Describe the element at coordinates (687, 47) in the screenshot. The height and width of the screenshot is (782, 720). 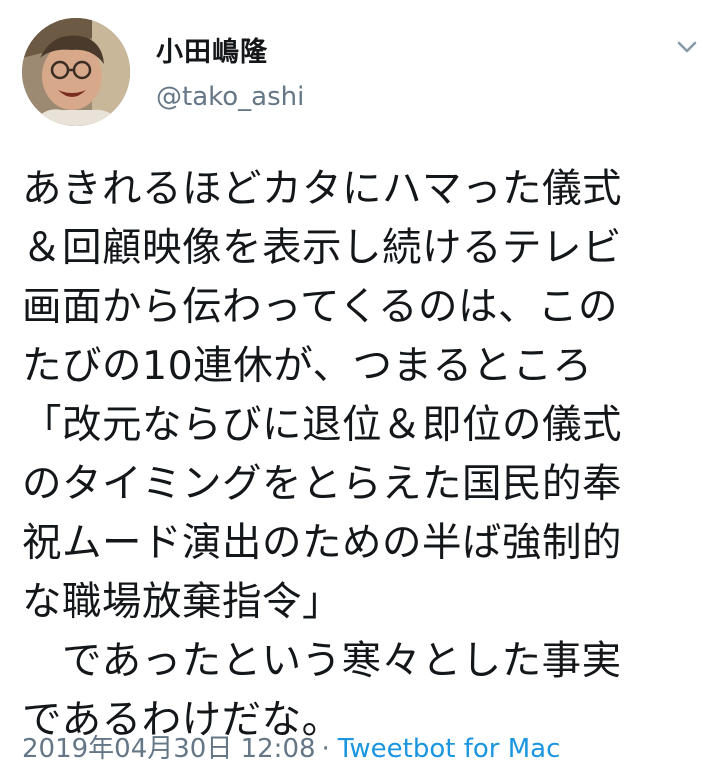
I see `chevron-down-icon` at that location.